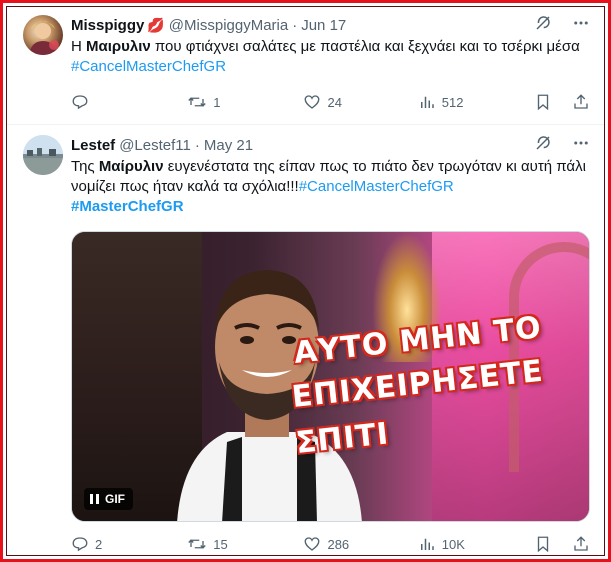 Image resolution: width=611 pixels, height=562 pixels. I want to click on tweet-header: Misspiggy 💋 @MisspiggyMaria · Jun 17, so click(330, 25).